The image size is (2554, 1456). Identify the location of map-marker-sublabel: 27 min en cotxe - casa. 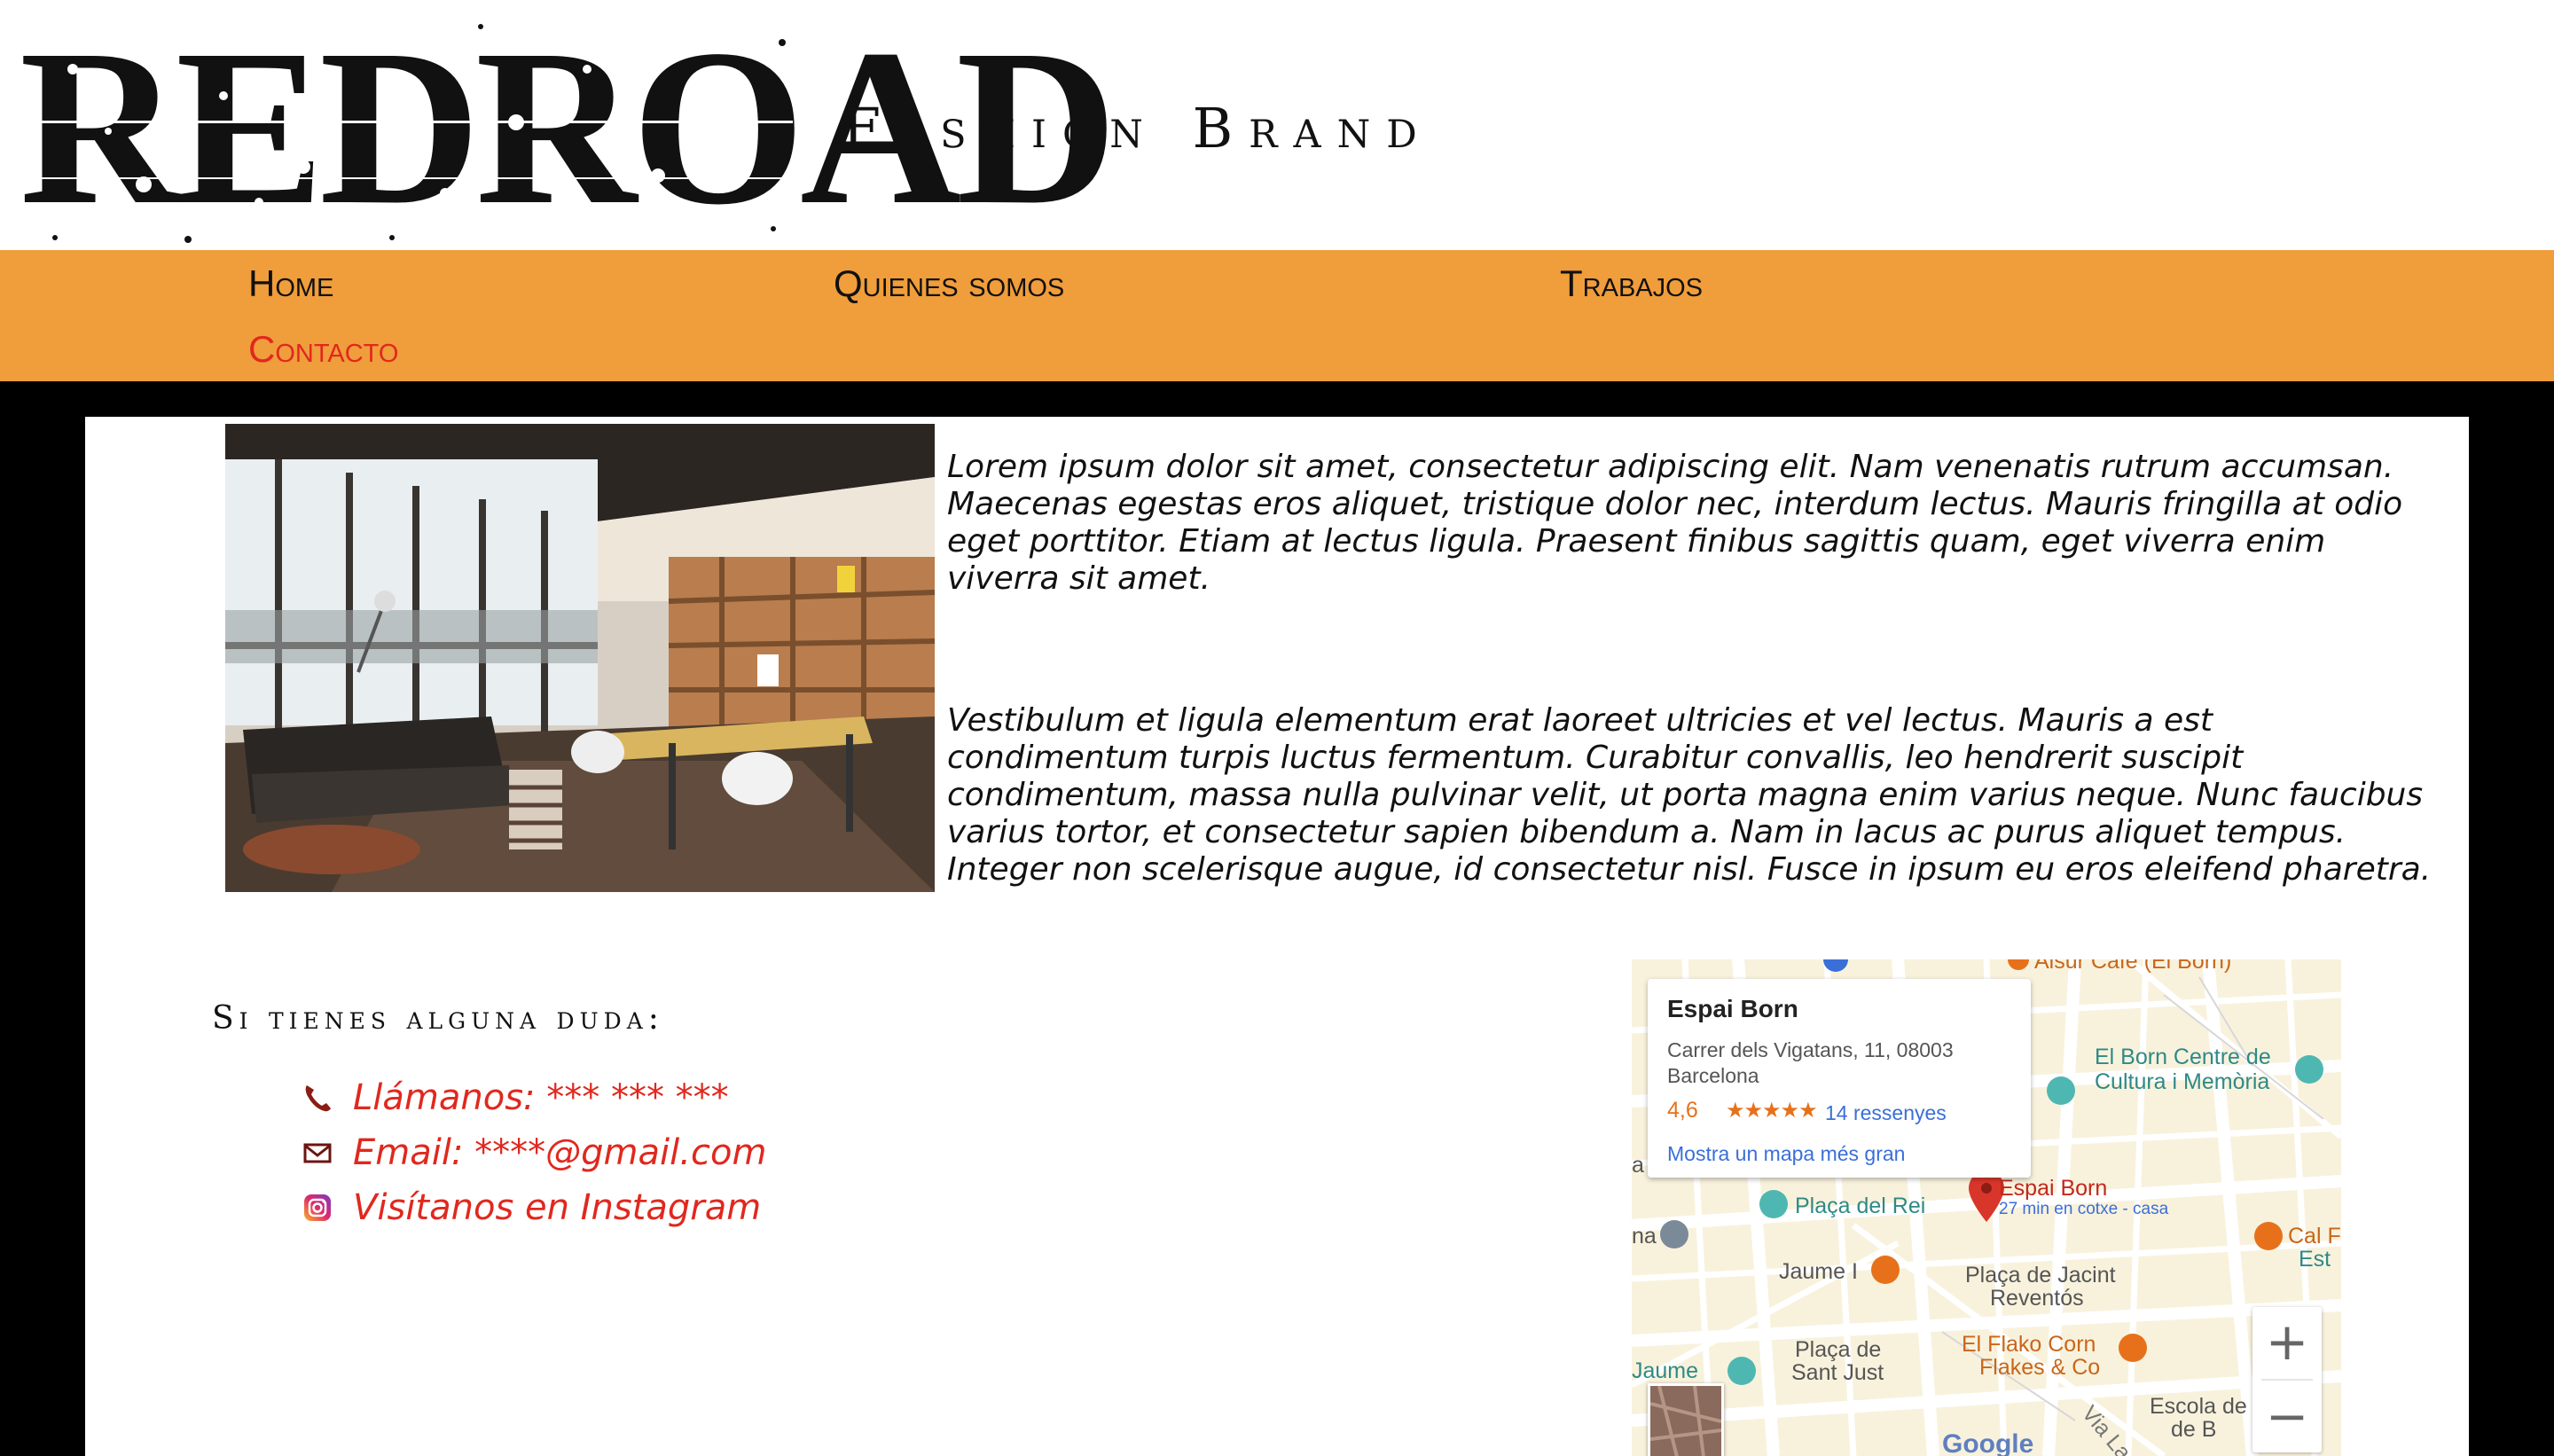
(2084, 1209).